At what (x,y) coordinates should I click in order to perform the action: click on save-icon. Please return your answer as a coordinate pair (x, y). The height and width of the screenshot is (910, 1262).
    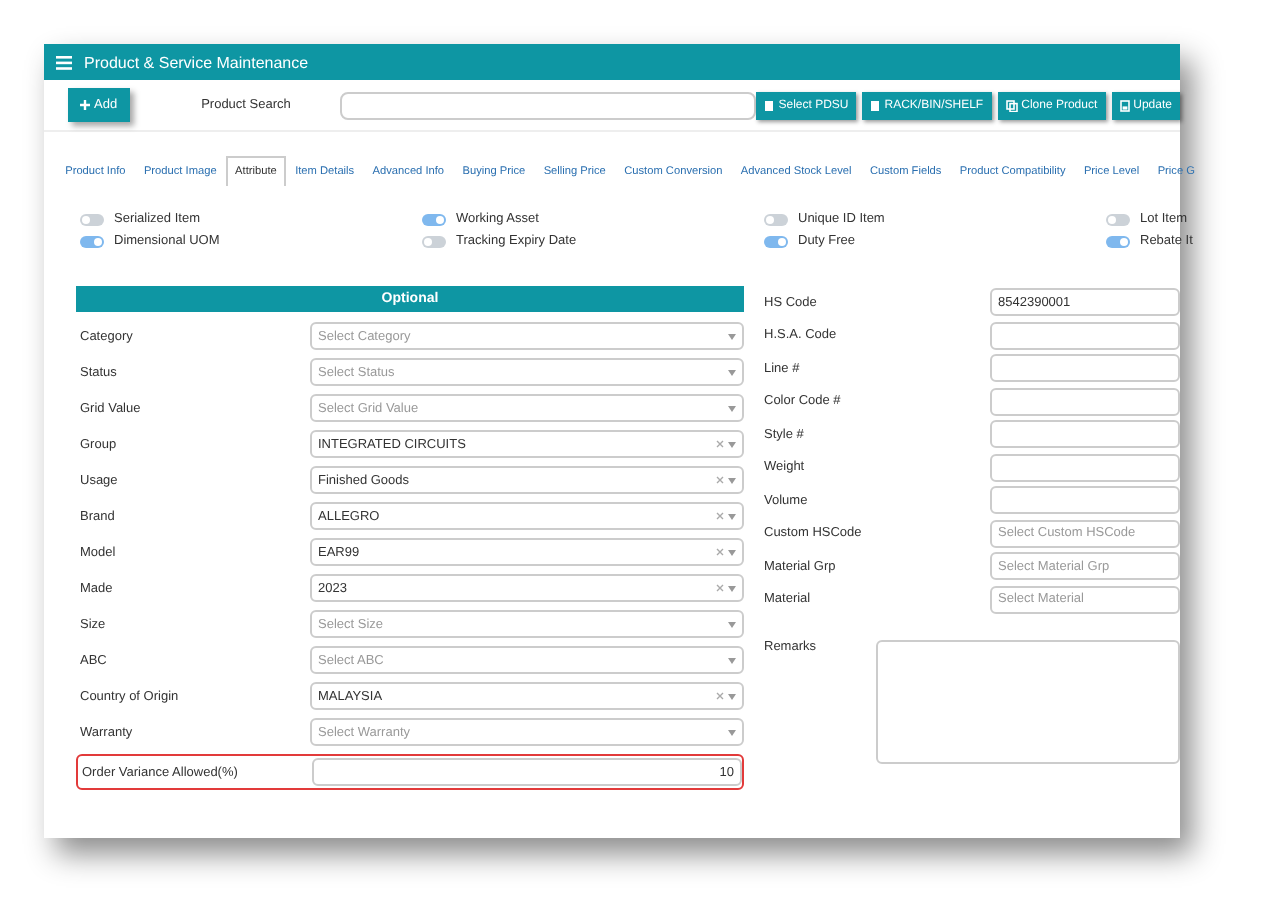
    Looking at the image, I should click on (1124, 105).